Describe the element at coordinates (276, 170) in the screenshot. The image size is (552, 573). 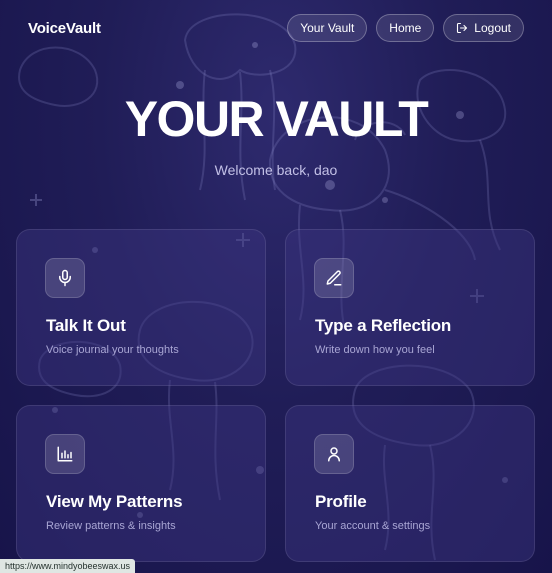
I see `welcome-message: Welcome back, dao` at that location.